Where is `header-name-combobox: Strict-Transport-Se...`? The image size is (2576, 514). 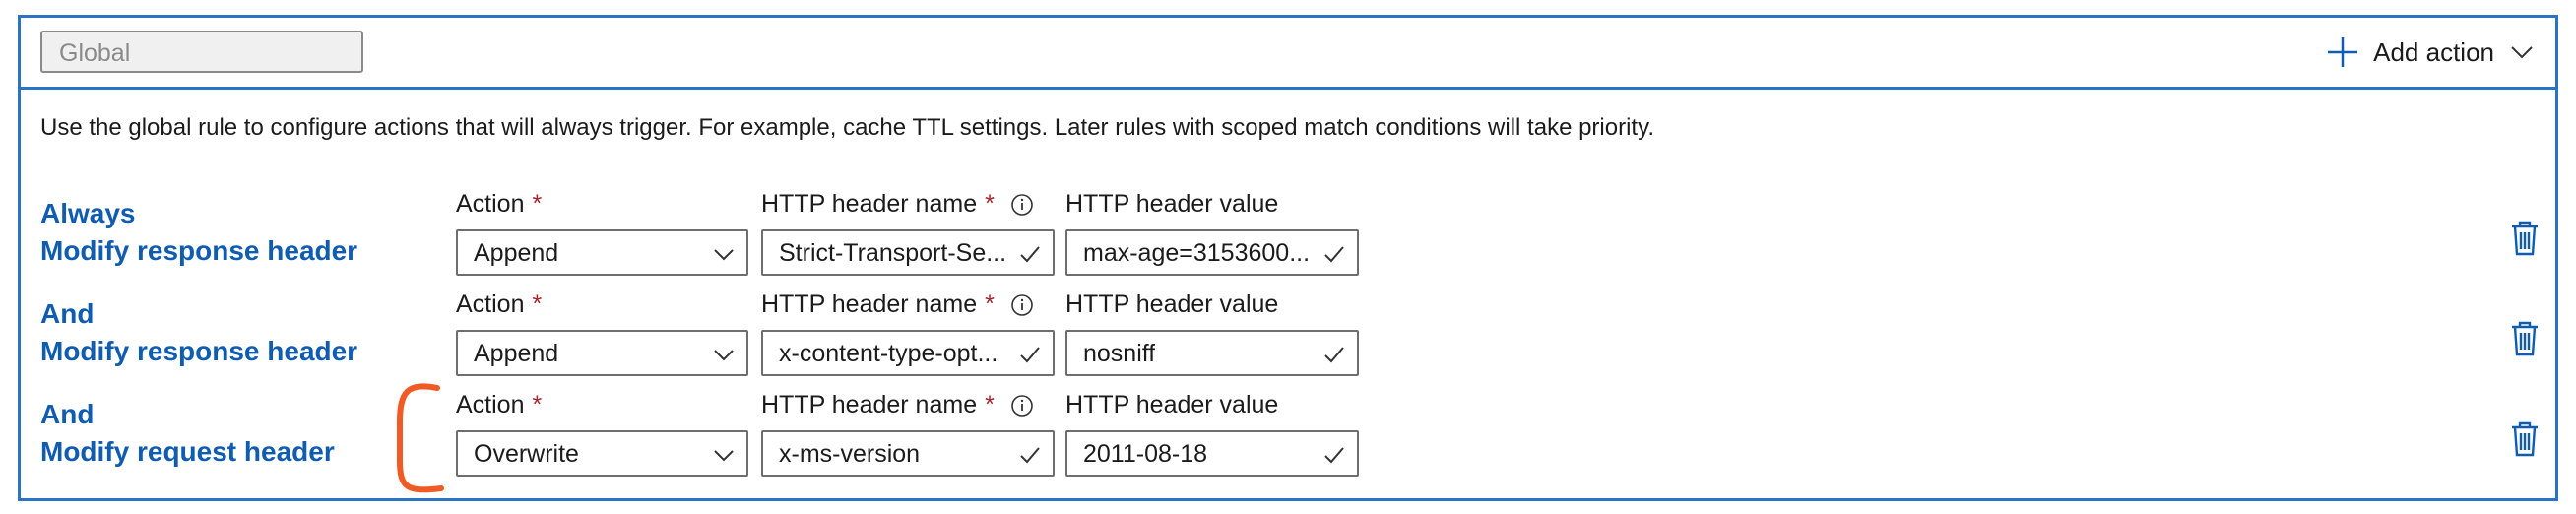 header-name-combobox: Strict-Transport-Se... is located at coordinates (908, 252).